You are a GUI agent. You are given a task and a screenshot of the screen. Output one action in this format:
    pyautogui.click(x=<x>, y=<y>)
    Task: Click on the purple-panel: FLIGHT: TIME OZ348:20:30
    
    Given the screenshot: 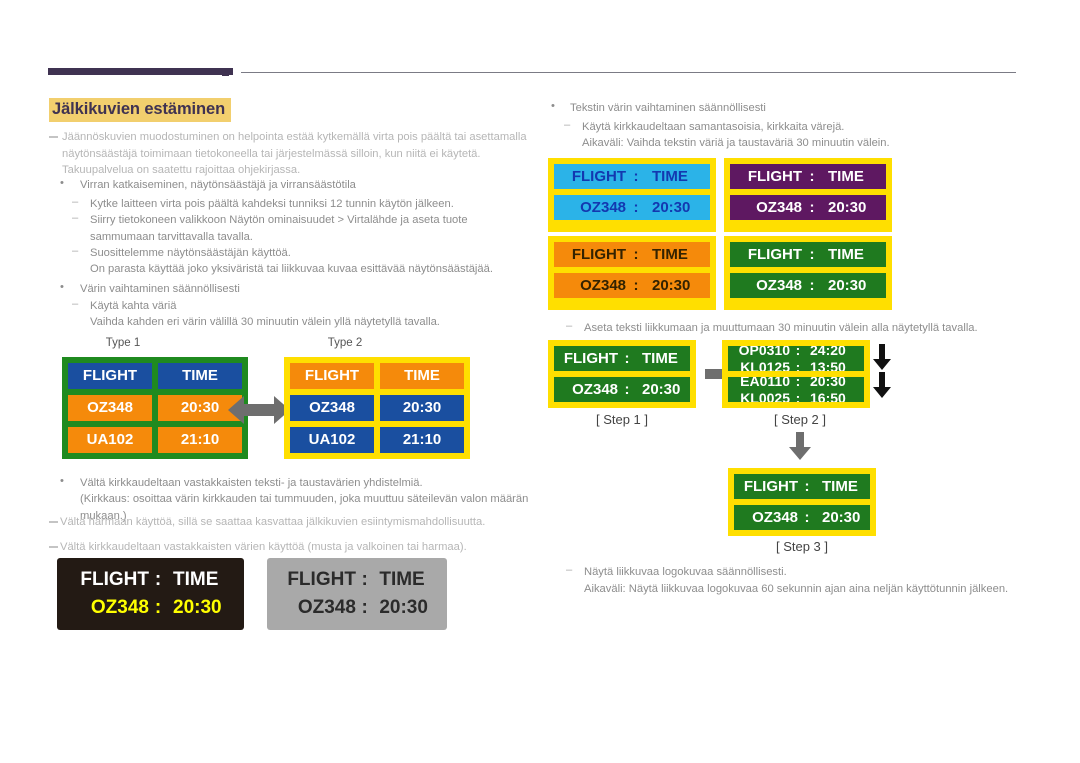 What is the action you would take?
    pyautogui.click(x=808, y=195)
    